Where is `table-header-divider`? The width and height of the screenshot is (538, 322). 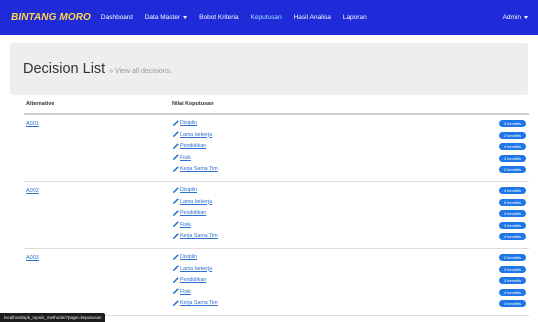 table-header-divider is located at coordinates (276, 114).